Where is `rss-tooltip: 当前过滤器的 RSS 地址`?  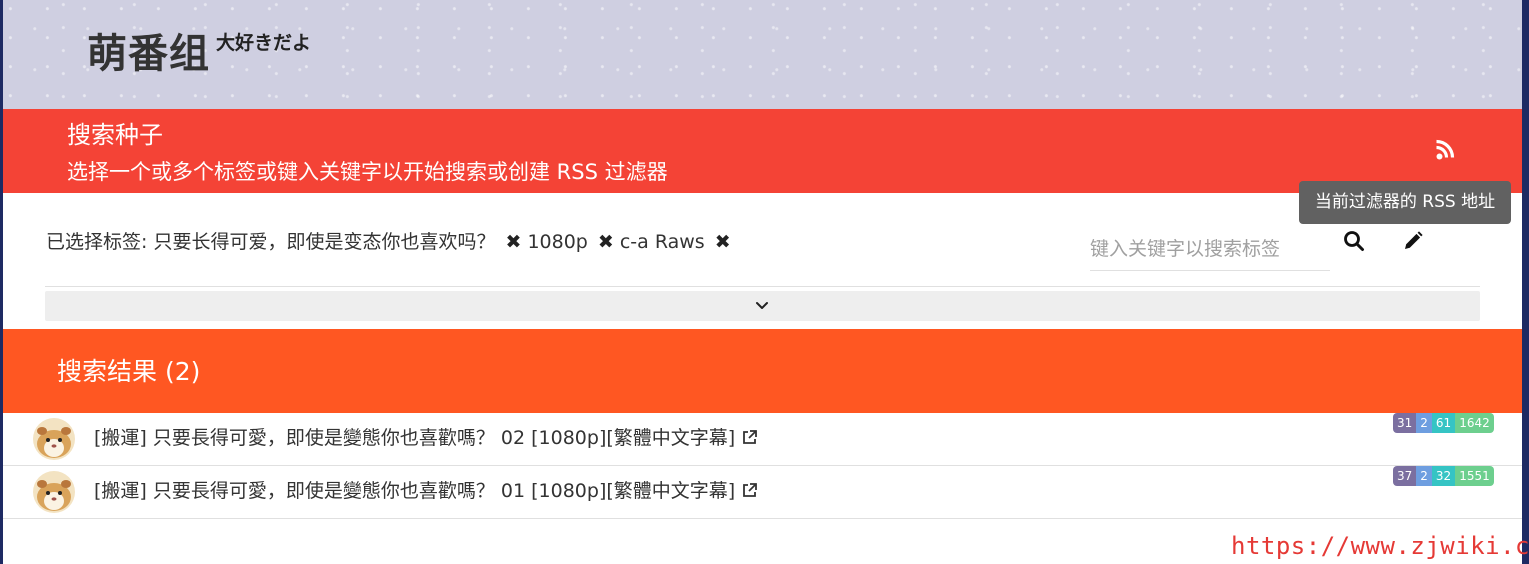 rss-tooltip: 当前过滤器的 RSS 地址 is located at coordinates (1405, 202).